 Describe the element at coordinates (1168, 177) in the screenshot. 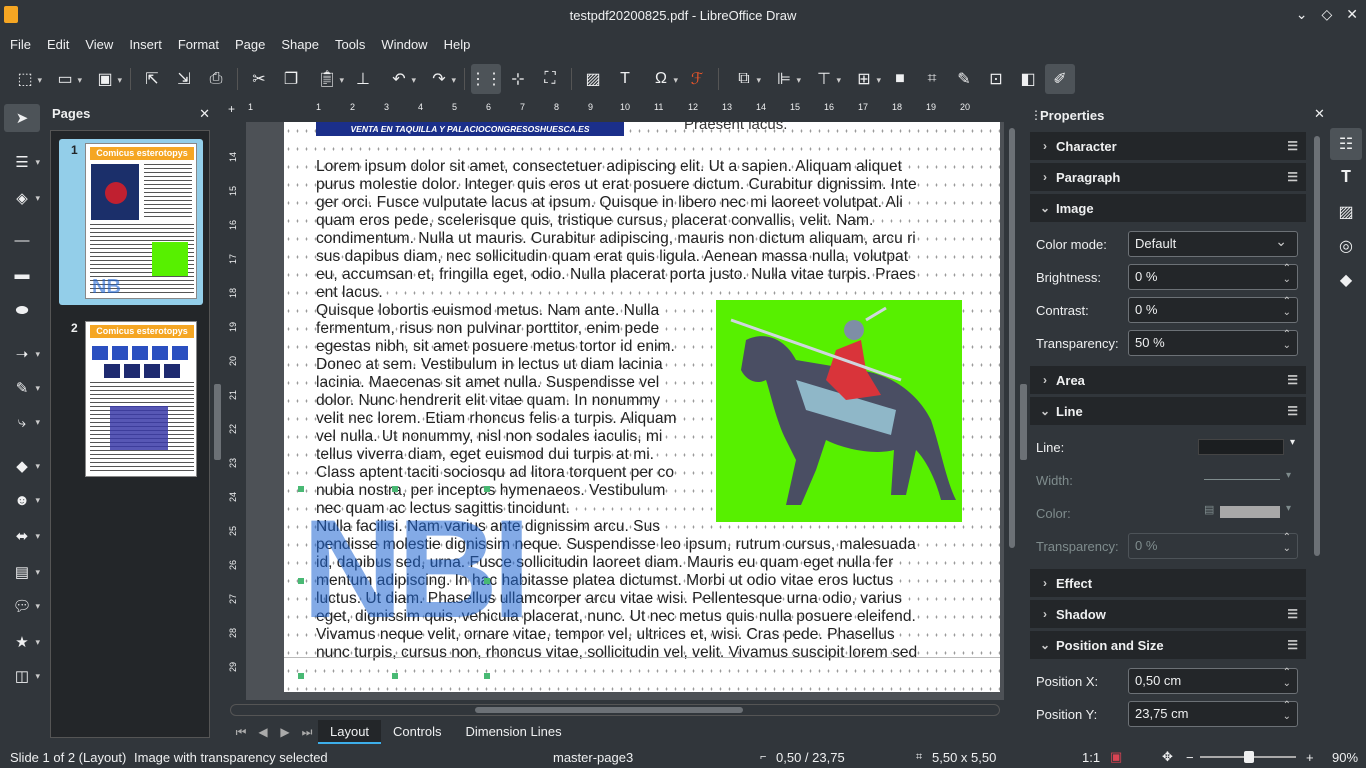

I see `section-paragraph: › Paragraph ☰` at that location.